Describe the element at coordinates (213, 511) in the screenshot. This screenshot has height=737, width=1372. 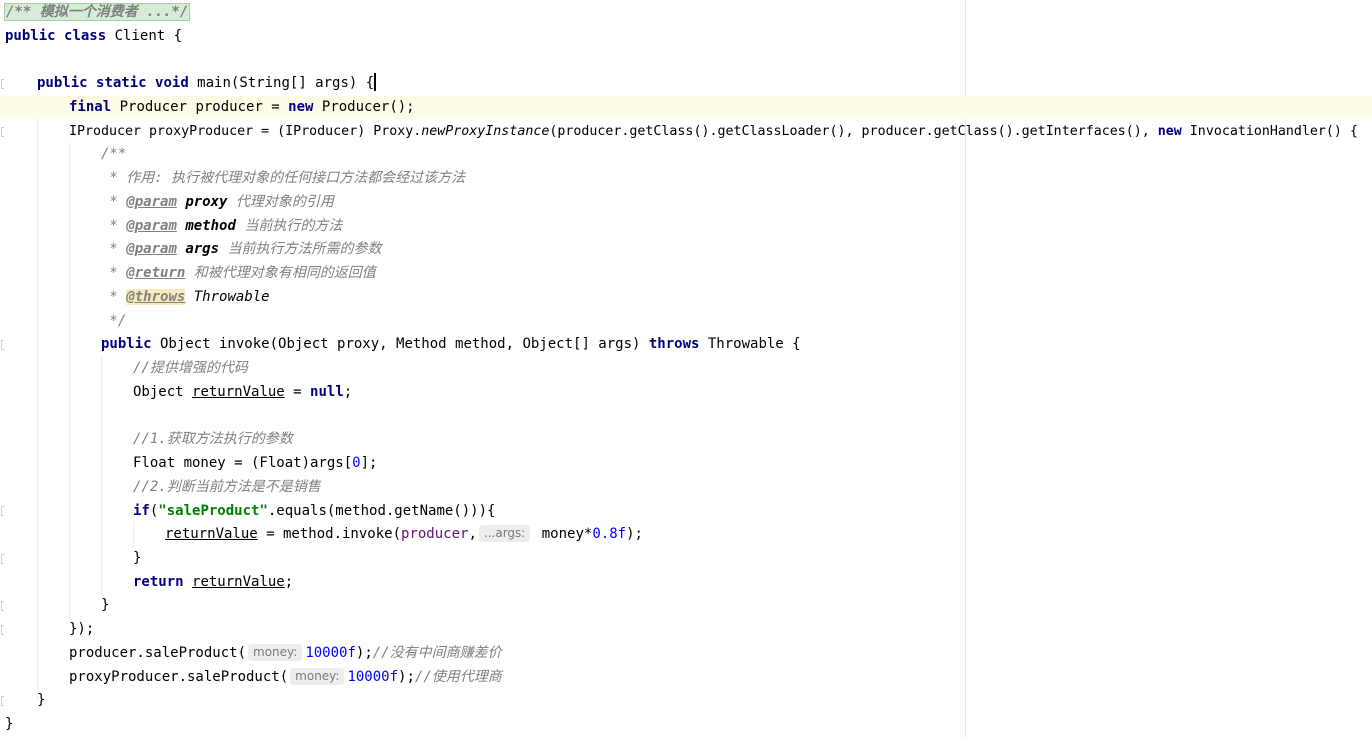
I see `string-literal: "saleProduct"` at that location.